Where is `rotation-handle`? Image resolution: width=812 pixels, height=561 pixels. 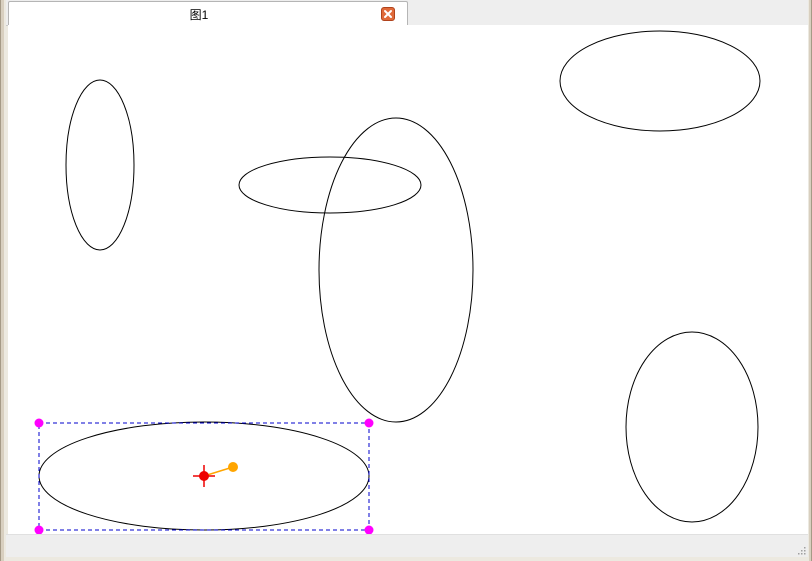 rotation-handle is located at coordinates (233, 467).